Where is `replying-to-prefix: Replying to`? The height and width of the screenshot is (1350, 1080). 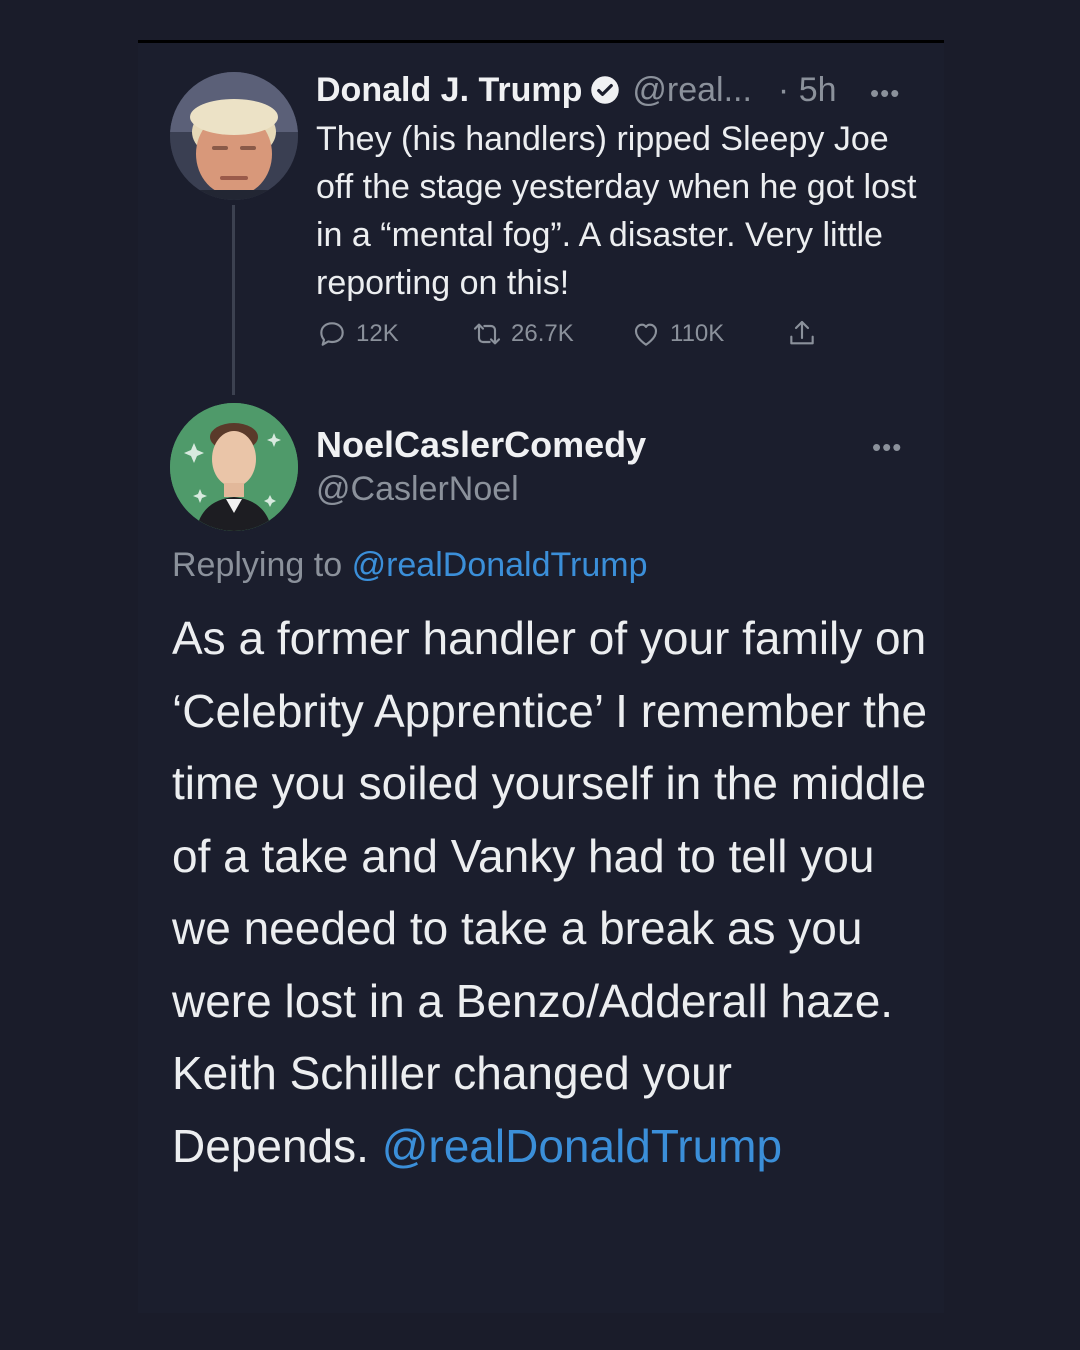 replying-to-prefix: Replying to is located at coordinates (257, 565).